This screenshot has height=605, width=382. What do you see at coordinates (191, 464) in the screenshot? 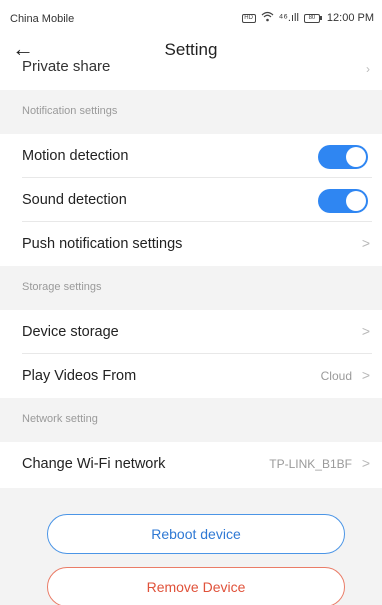
I see `change-wifi-row: Change Wi-Fi network TP-LINK_B1BF >` at bounding box center [191, 464].